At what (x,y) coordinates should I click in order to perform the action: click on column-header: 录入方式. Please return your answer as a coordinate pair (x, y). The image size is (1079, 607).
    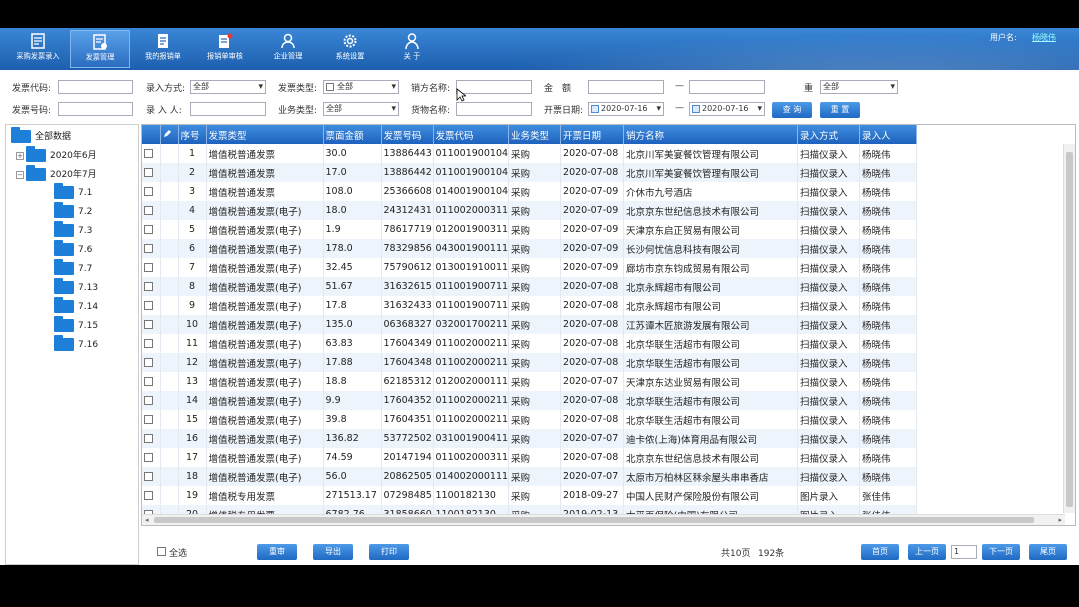
    Looking at the image, I should click on (829, 134).